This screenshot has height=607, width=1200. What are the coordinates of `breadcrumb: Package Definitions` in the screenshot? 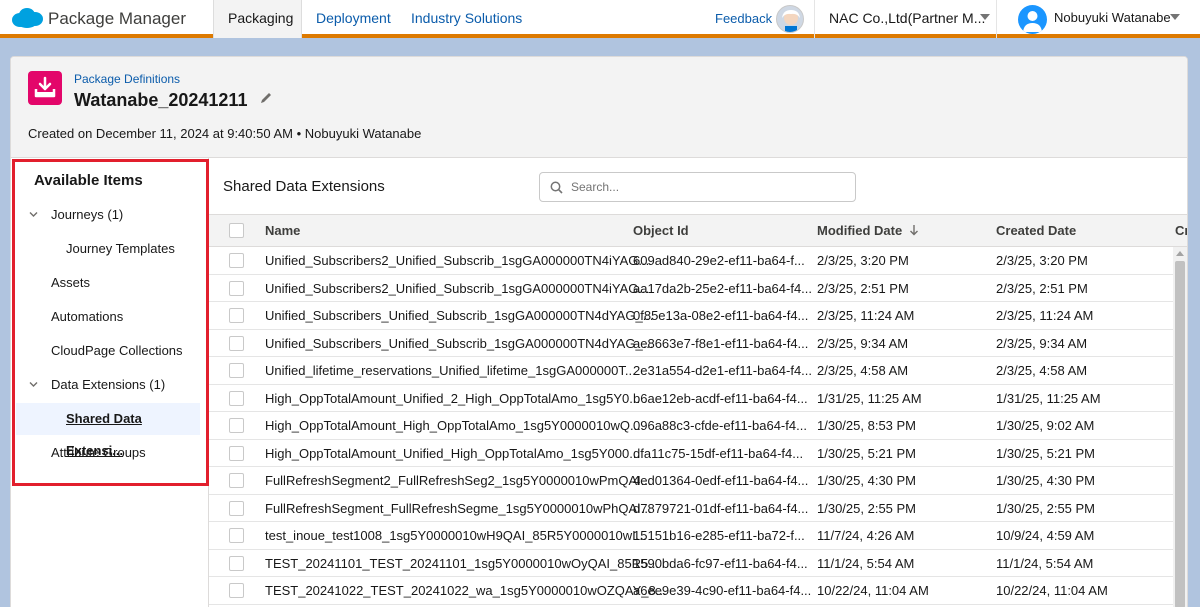 It's located at (127, 79).